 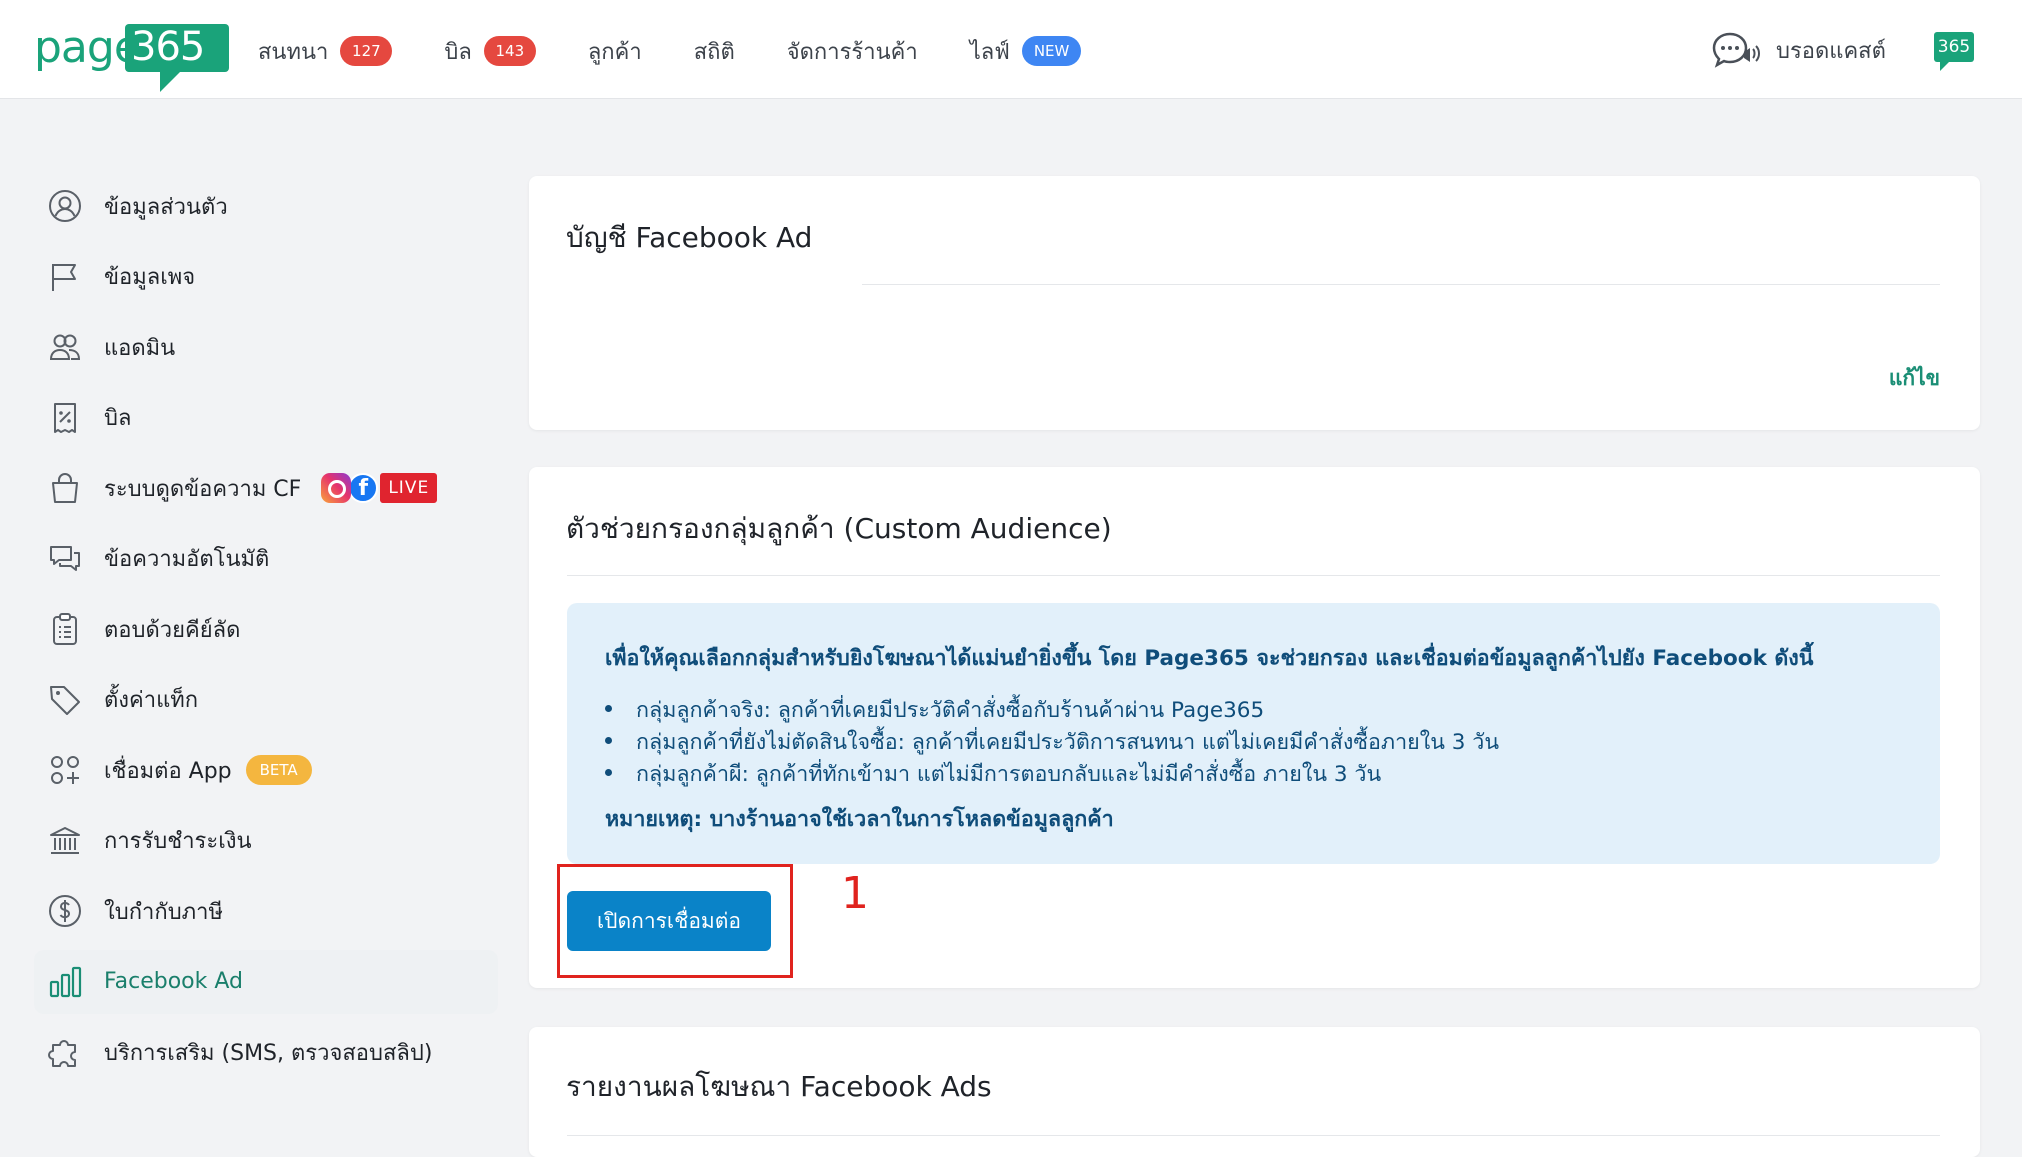 I want to click on sidebar-item-label: ตั้งค่าแท็ก, so click(x=151, y=700).